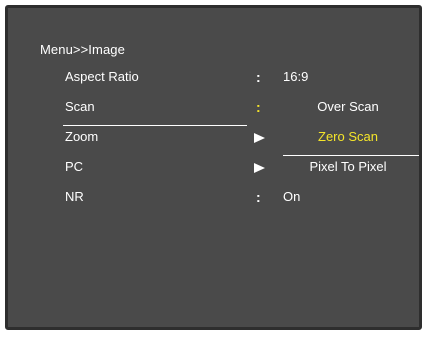  What do you see at coordinates (348, 107) in the screenshot?
I see `scan-option-over-scan: Over Scan` at bounding box center [348, 107].